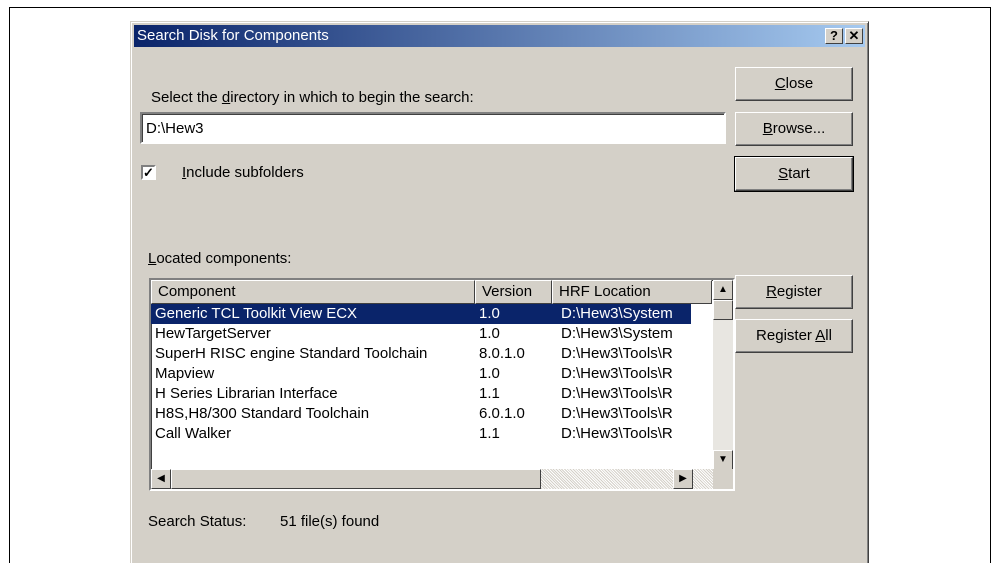 This screenshot has height=563, width=1003. Describe the element at coordinates (723, 460) in the screenshot. I see `scroll-down-button: ▼` at that location.